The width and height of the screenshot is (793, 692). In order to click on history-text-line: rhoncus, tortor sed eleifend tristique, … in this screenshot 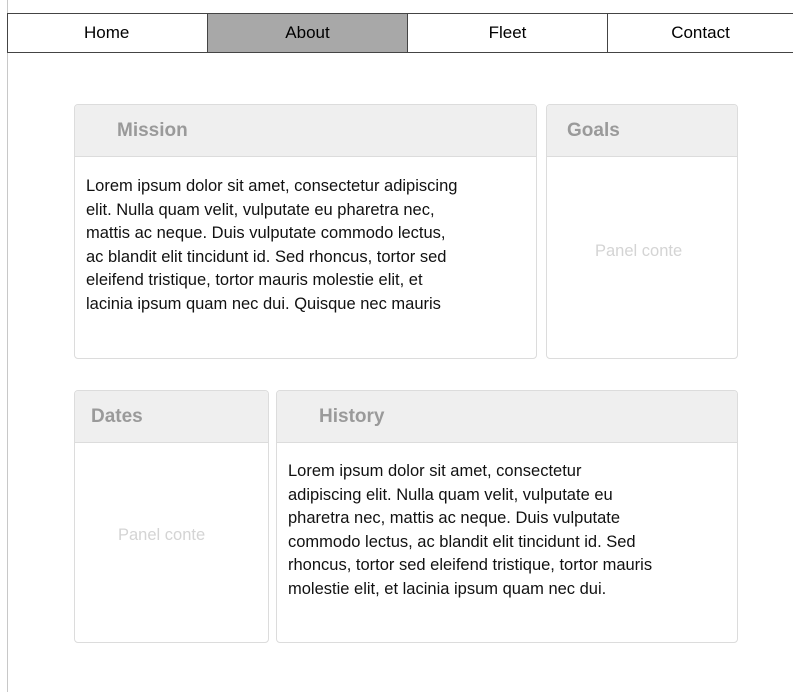, I will do `click(470, 565)`.